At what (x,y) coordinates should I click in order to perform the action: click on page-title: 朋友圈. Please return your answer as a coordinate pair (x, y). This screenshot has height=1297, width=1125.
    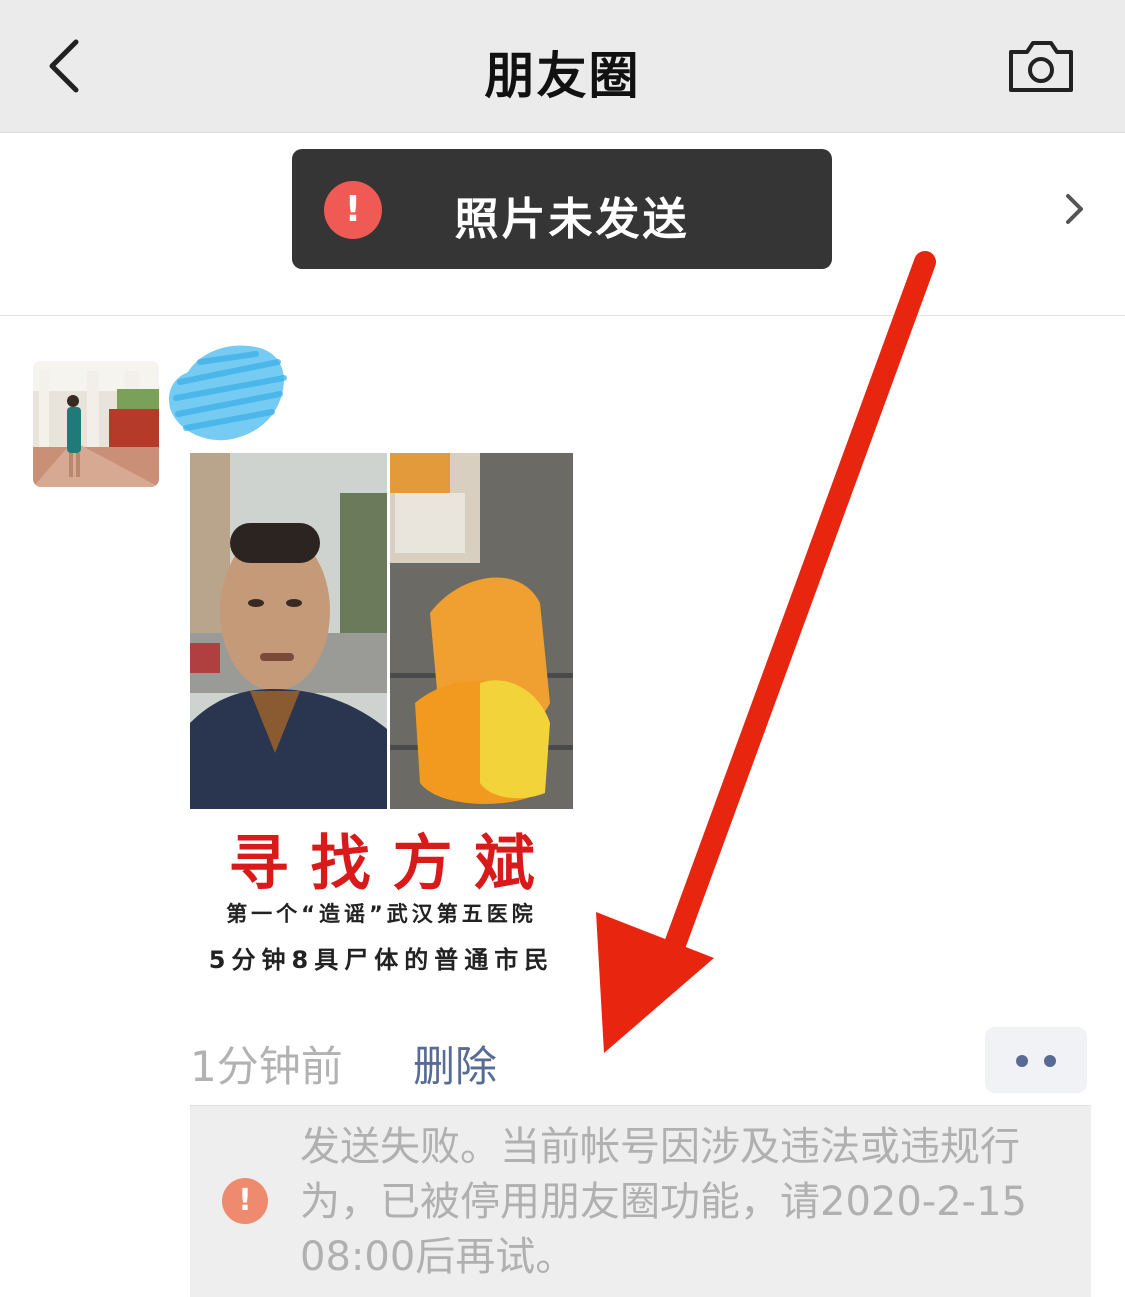
    Looking at the image, I should click on (562, 76).